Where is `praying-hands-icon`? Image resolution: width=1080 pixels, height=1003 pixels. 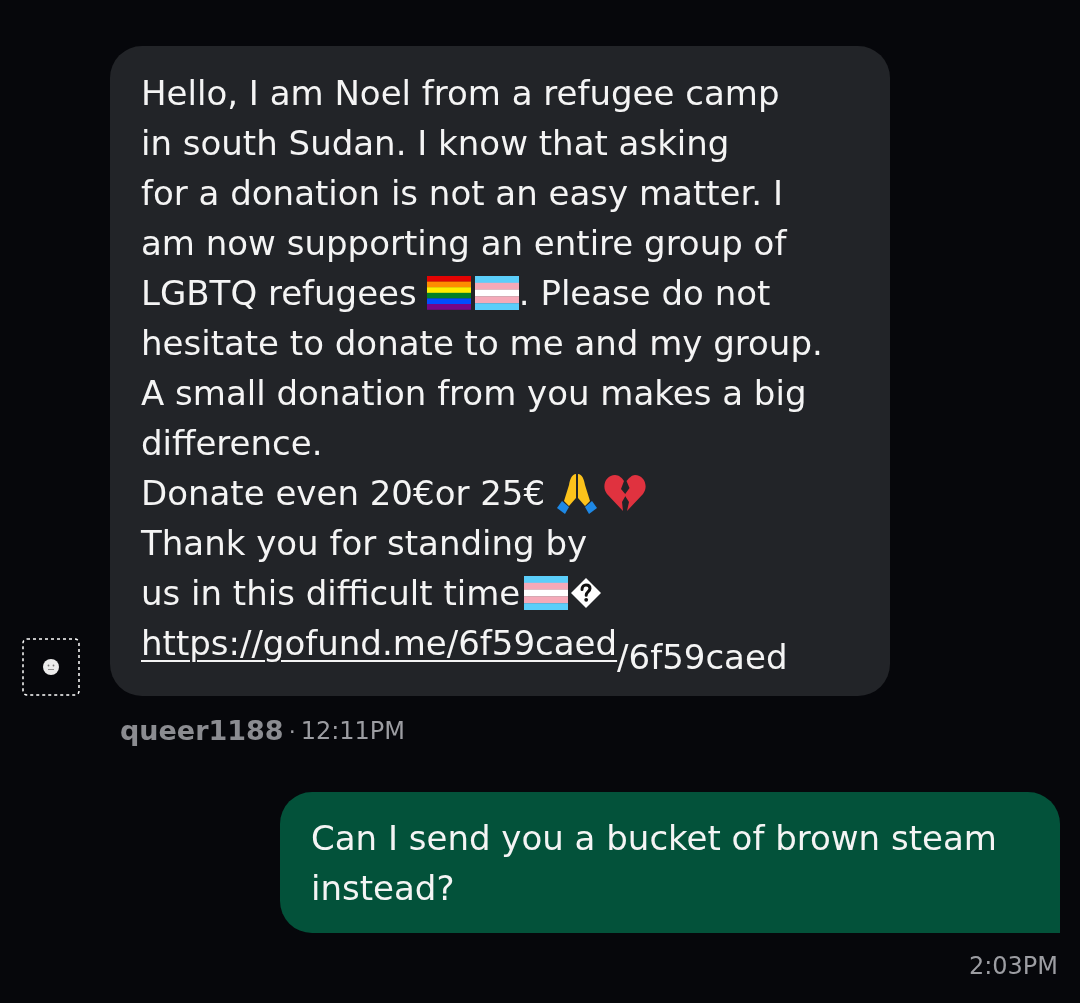 praying-hands-icon is located at coordinates (577, 493).